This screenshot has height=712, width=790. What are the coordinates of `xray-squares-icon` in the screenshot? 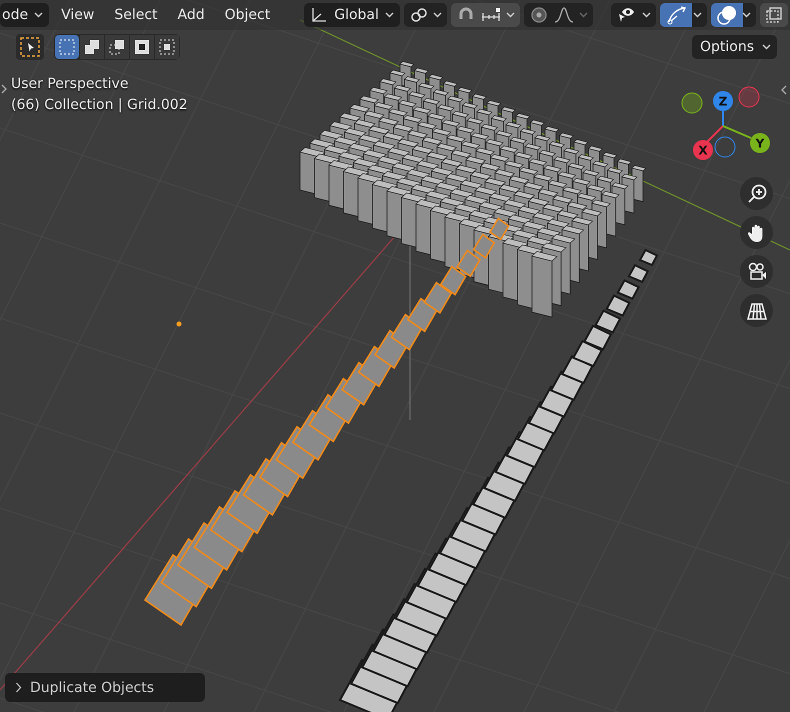 It's located at (773, 15).